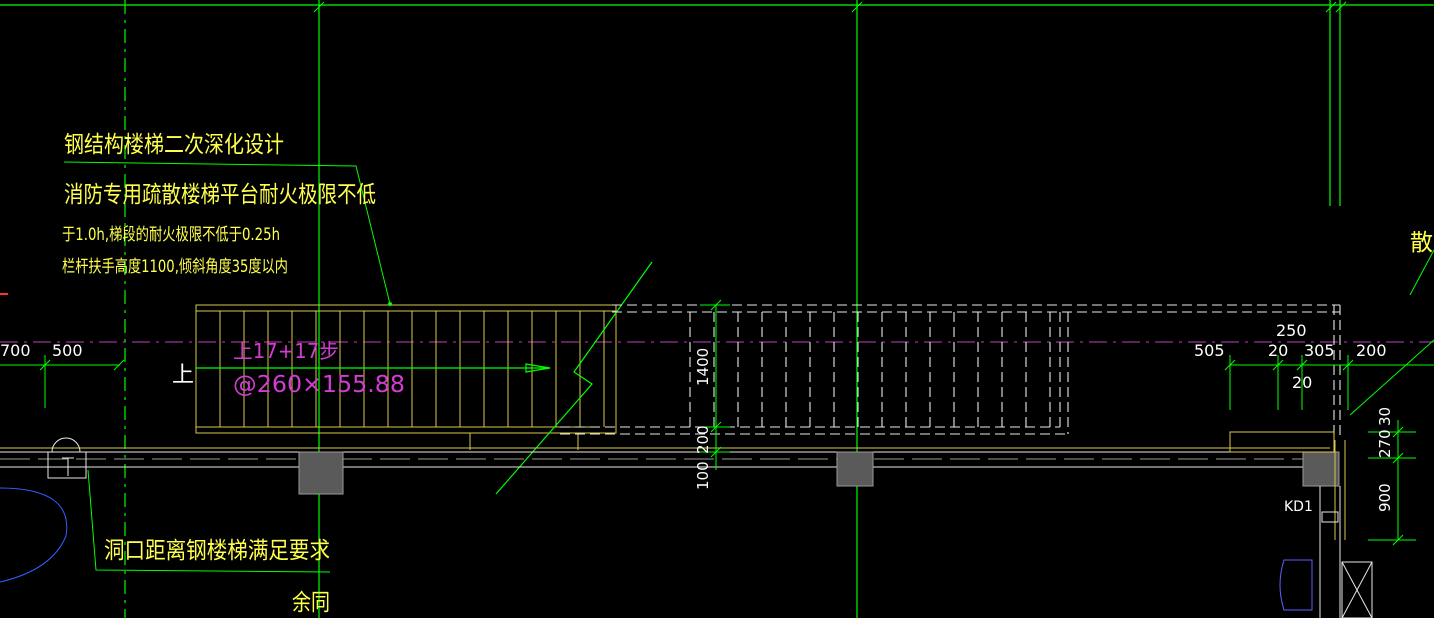 The width and height of the screenshot is (1434, 618). What do you see at coordinates (1209, 350) in the screenshot?
I see `dim-505: 505` at bounding box center [1209, 350].